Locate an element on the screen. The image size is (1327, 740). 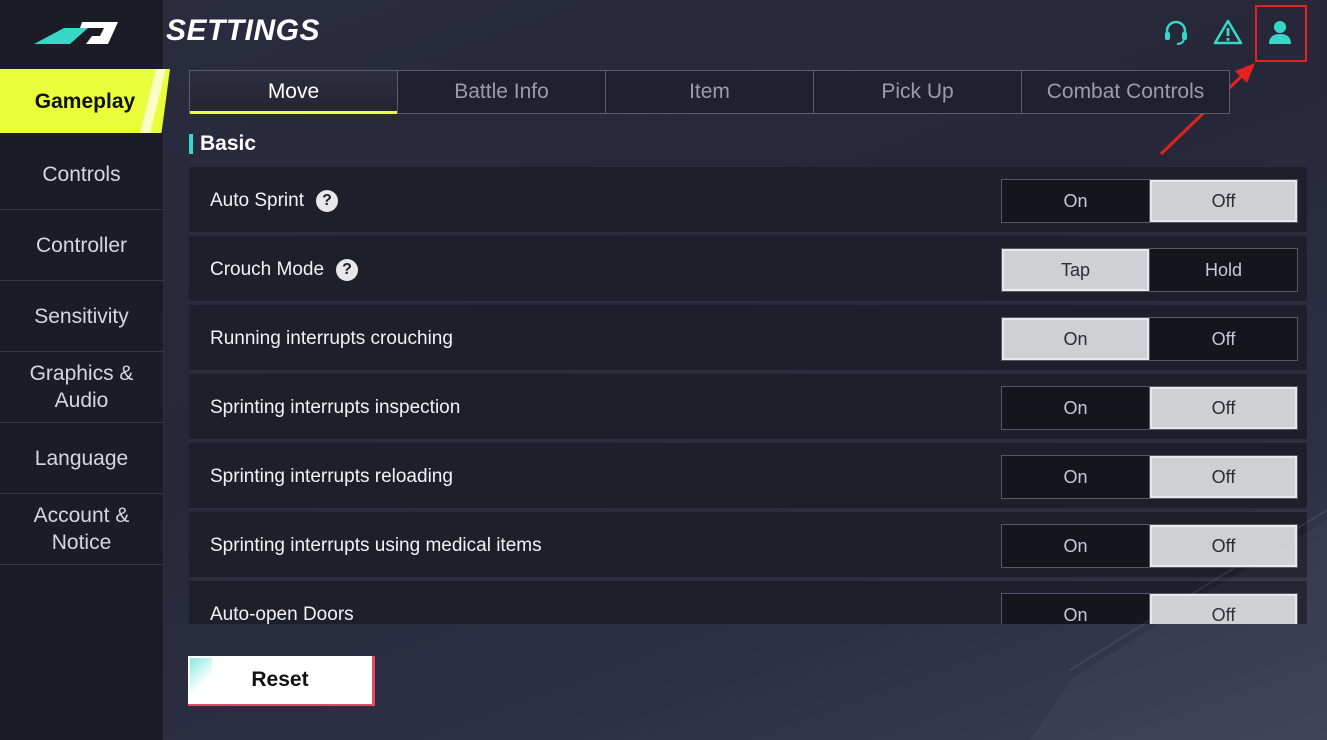
setting-label: Auto Sprint is located at coordinates (257, 200).